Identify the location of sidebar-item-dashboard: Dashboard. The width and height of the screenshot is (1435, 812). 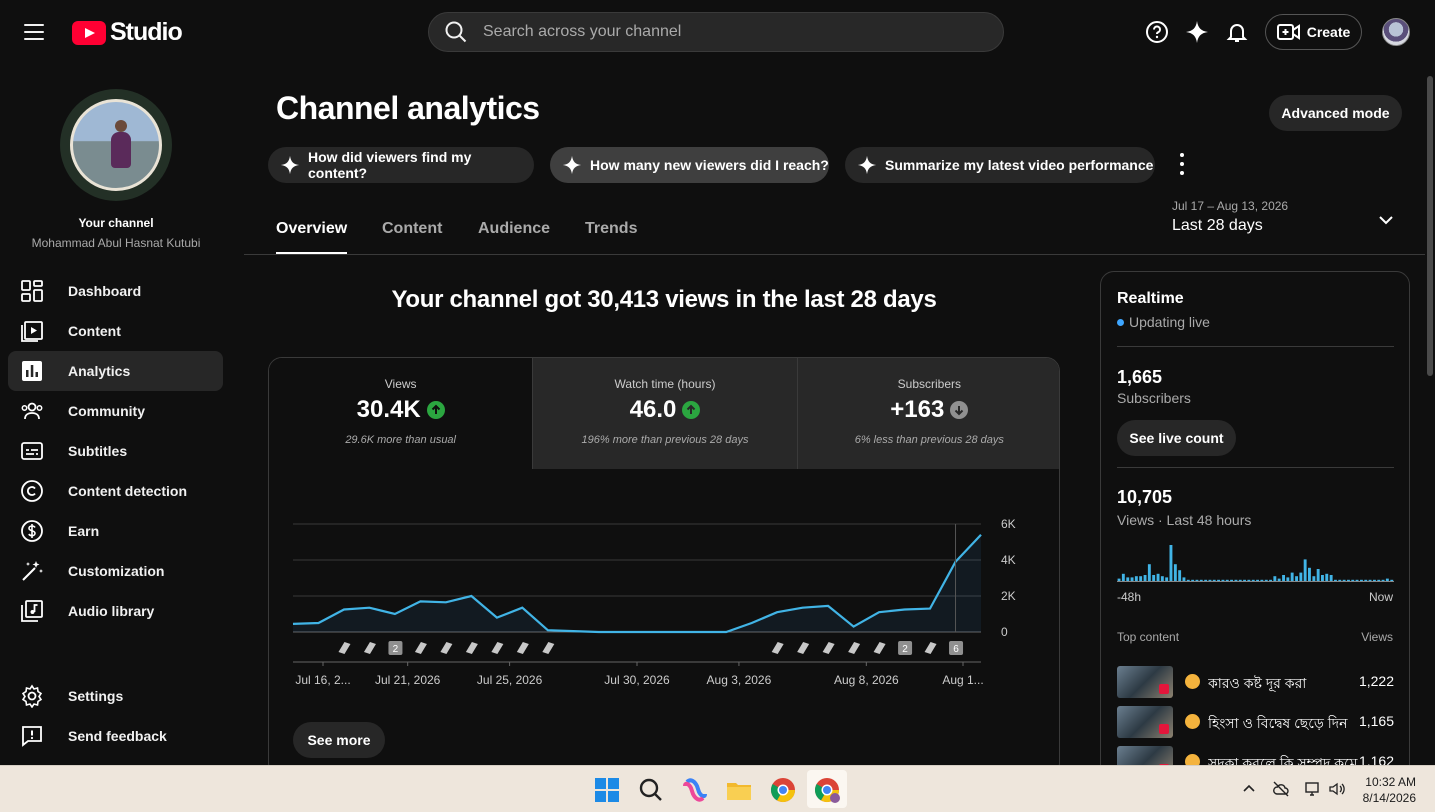
(115, 291).